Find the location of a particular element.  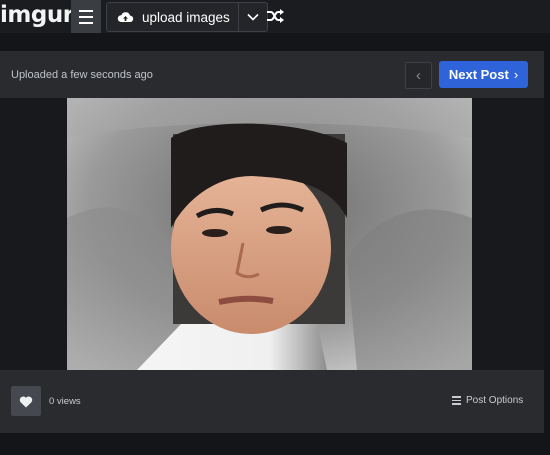

previous-post-button: ‹ is located at coordinates (418, 75).